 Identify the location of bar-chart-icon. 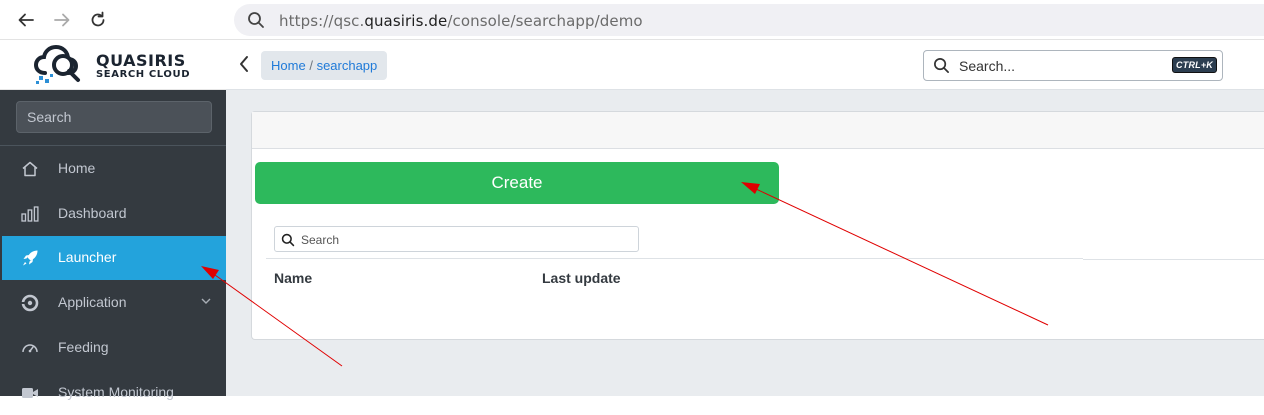
(30, 214).